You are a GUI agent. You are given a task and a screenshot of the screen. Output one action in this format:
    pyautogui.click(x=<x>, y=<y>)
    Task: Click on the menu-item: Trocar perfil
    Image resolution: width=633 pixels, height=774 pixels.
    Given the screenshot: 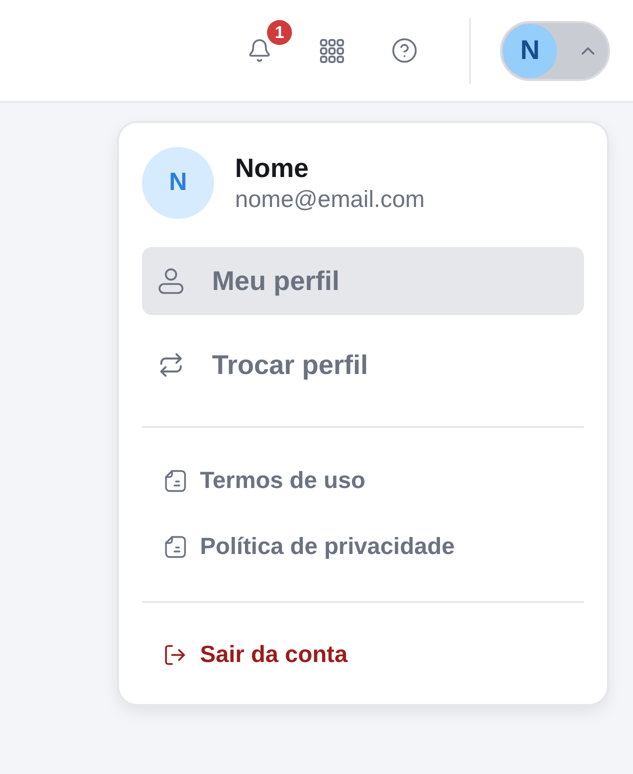 What is the action you would take?
    pyautogui.click(x=363, y=365)
    